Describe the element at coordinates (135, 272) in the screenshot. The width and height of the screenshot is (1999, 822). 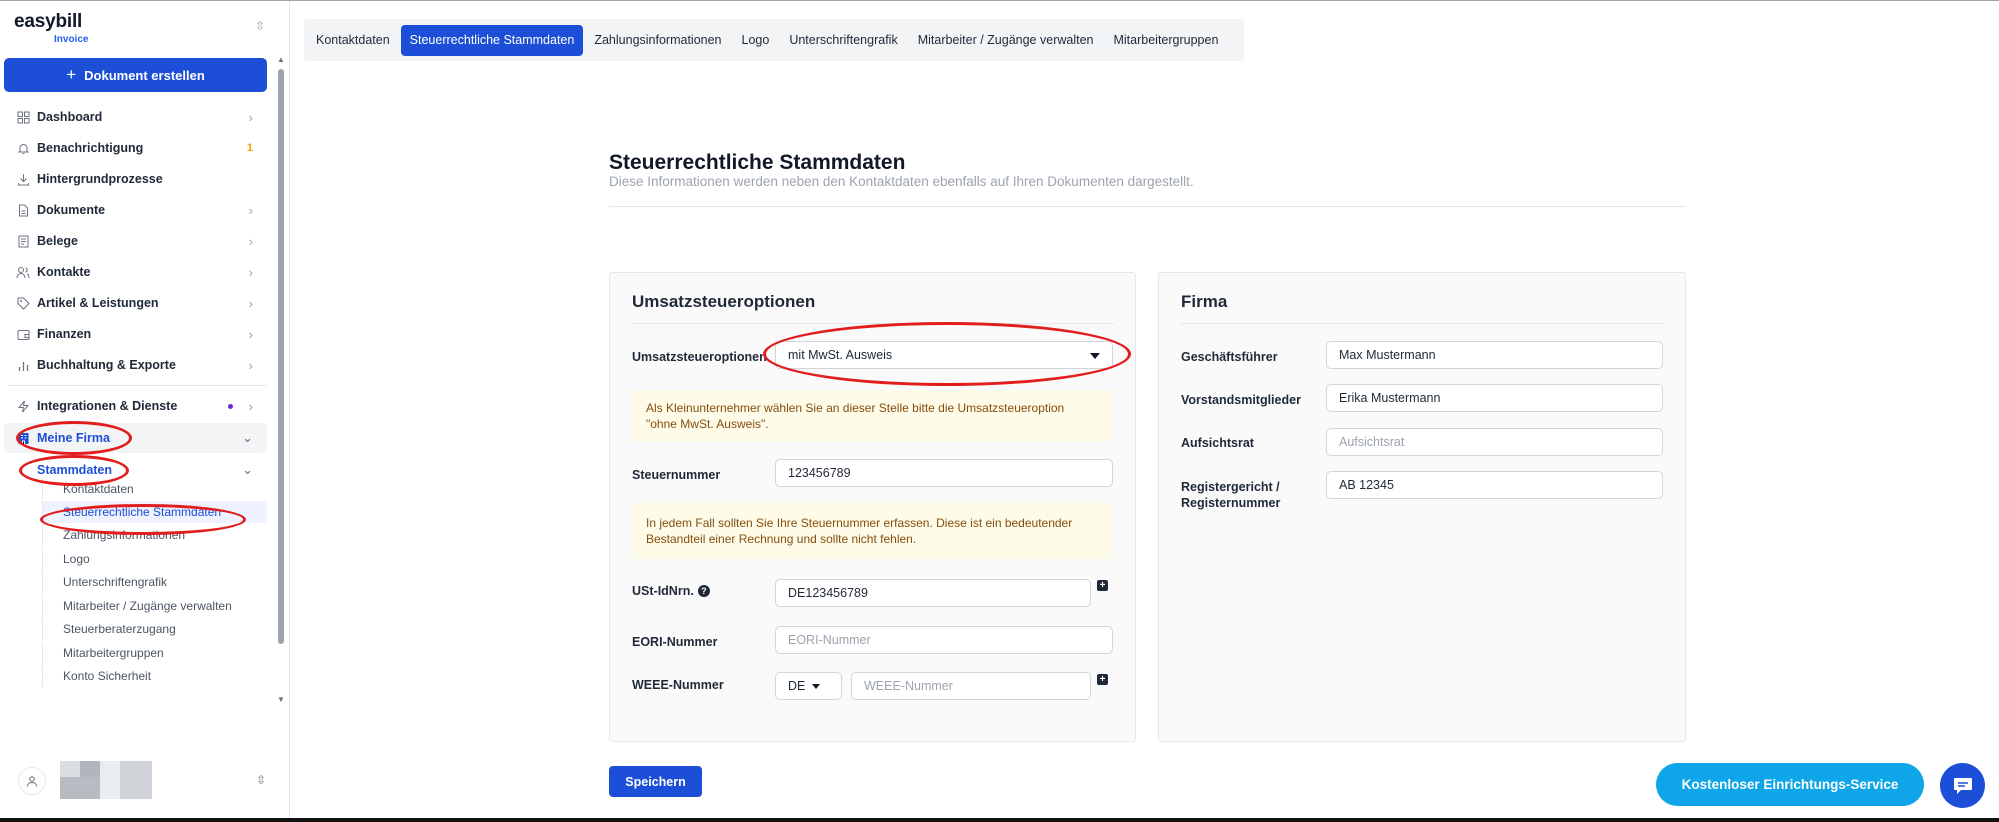
I see `sidebar-item-contacts: Kontakte ›` at that location.